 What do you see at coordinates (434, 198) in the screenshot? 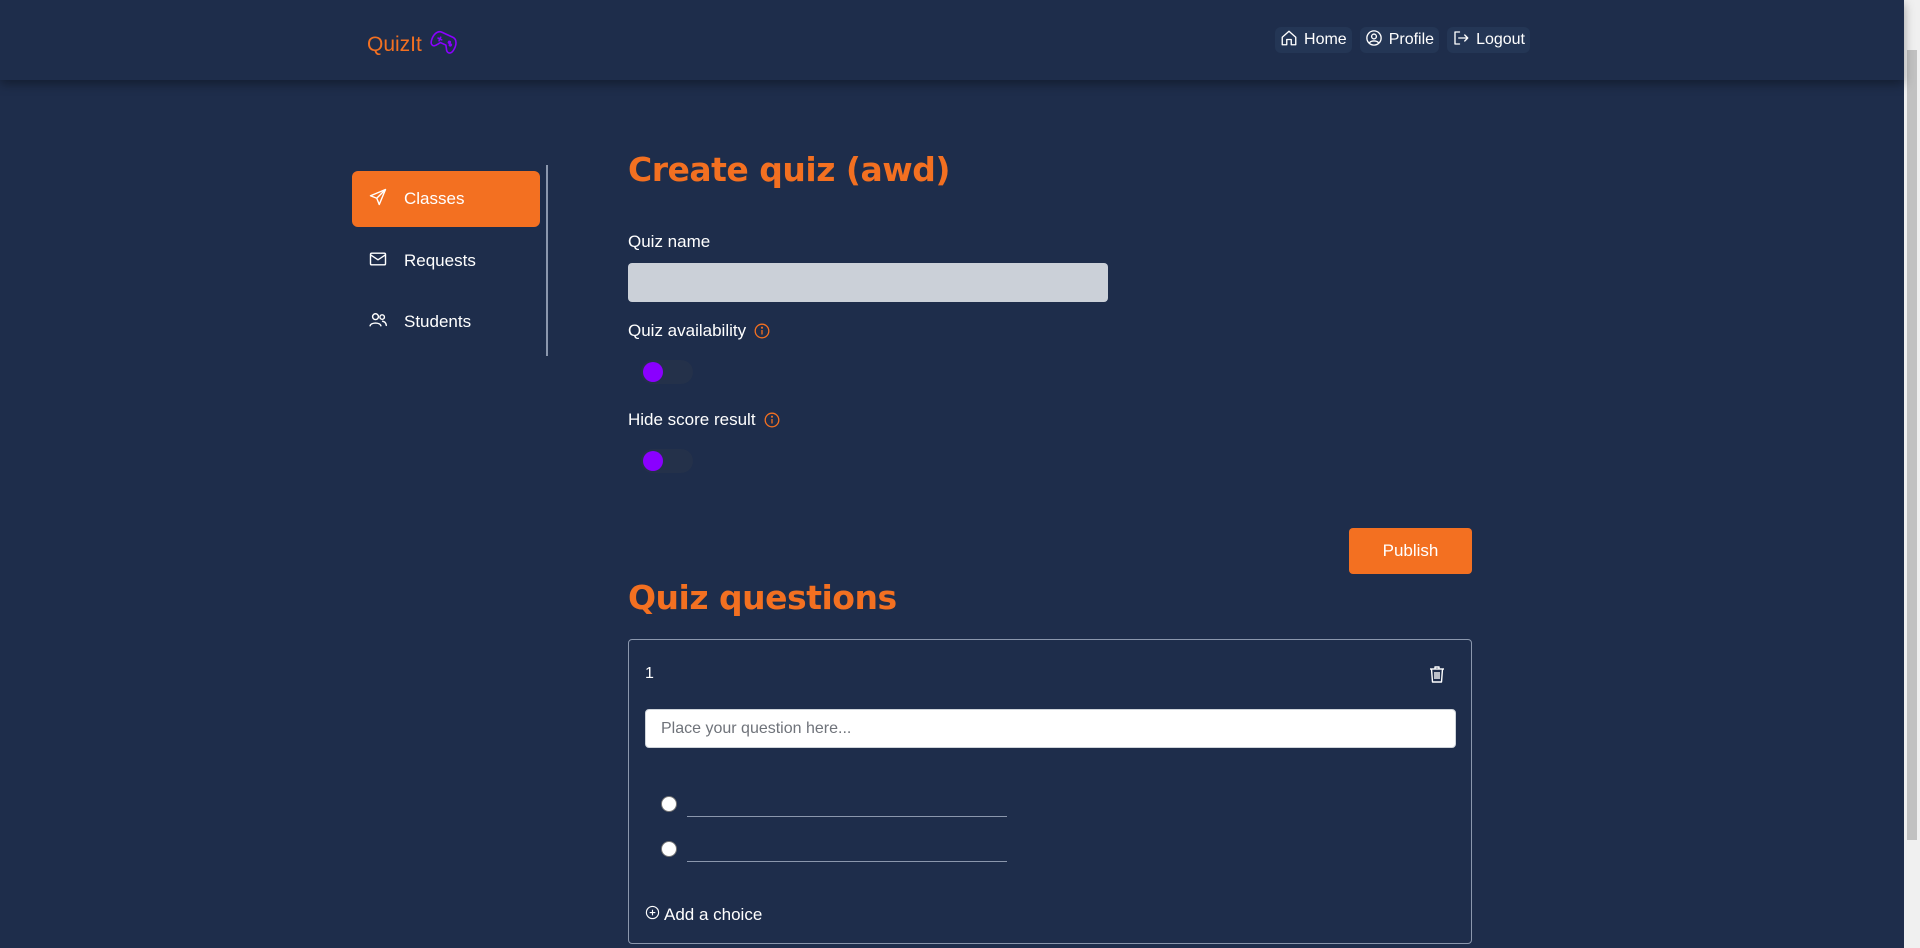
I see `sidebar-item-label: Classes` at bounding box center [434, 198].